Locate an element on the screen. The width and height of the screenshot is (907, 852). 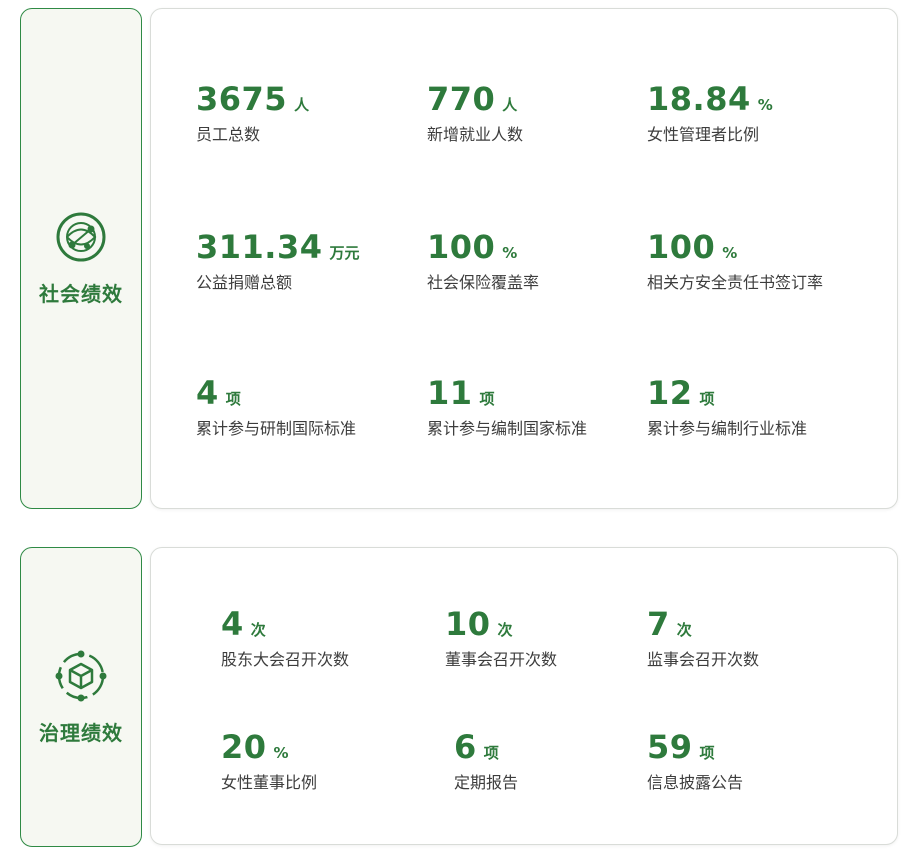
stat-item: 20% 女性董事比例 is located at coordinates (269, 761).